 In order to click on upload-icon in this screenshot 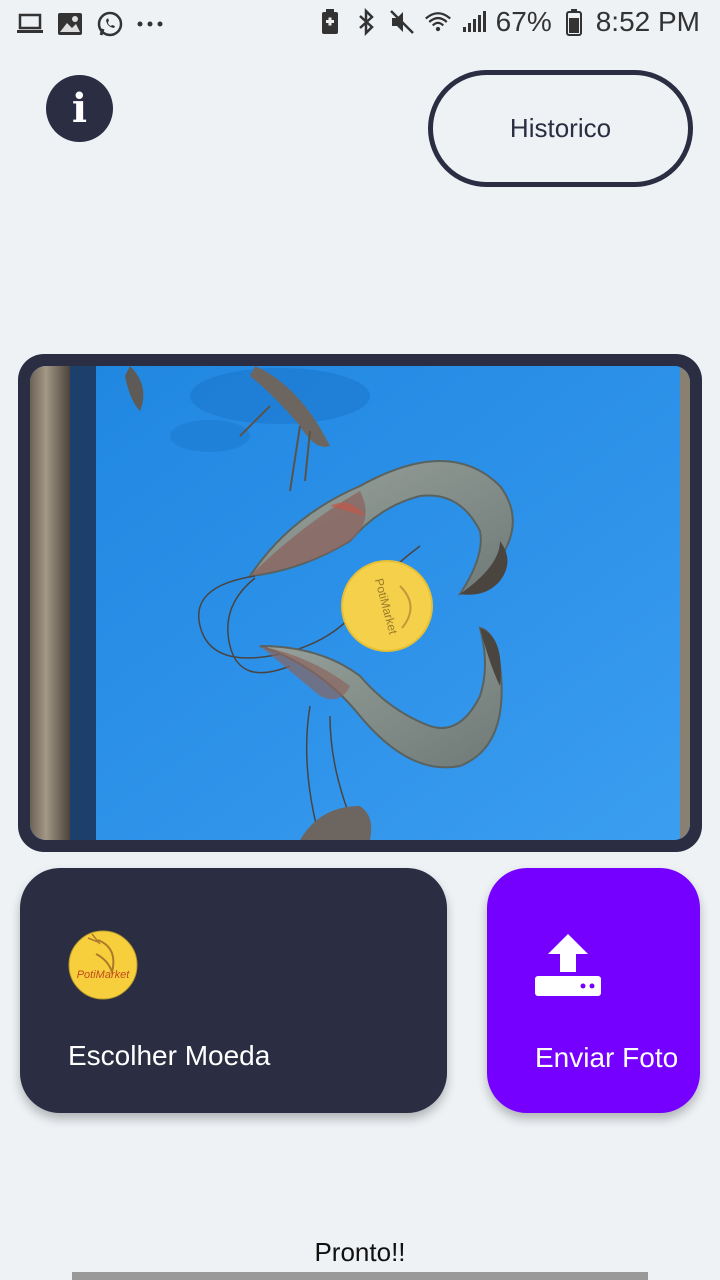, I will do `click(568, 965)`.